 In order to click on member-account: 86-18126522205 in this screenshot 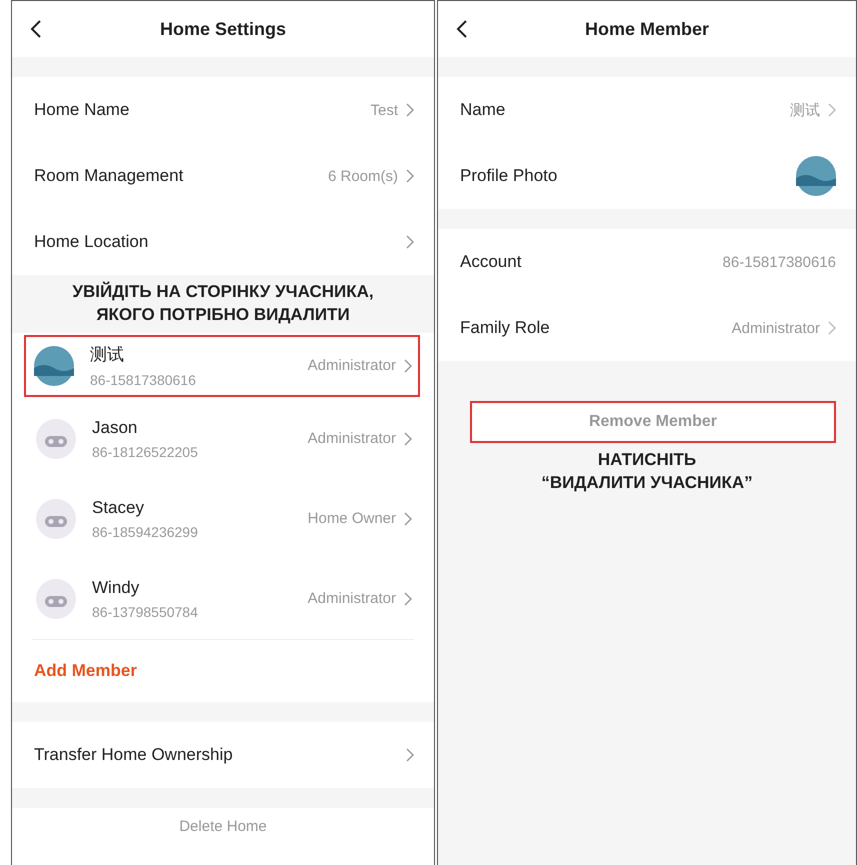, I will do `click(145, 452)`.